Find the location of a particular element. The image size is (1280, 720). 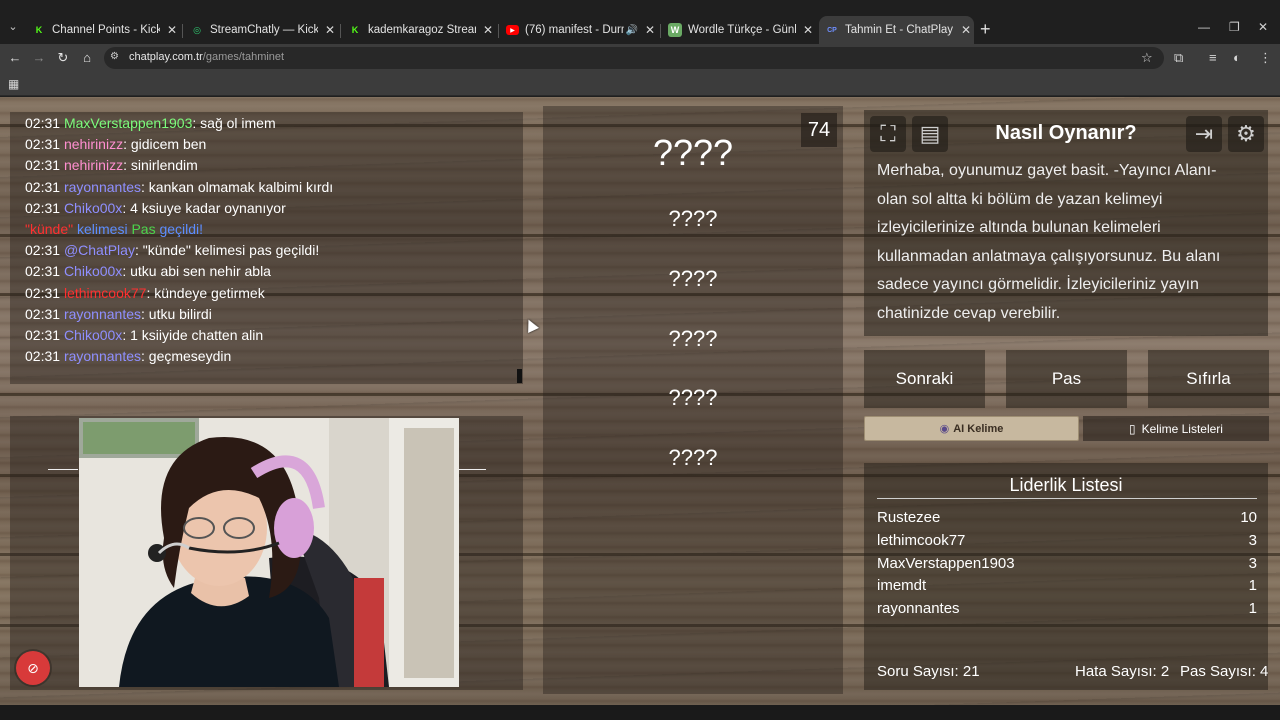

record-button: ⊘ is located at coordinates (33, 668).